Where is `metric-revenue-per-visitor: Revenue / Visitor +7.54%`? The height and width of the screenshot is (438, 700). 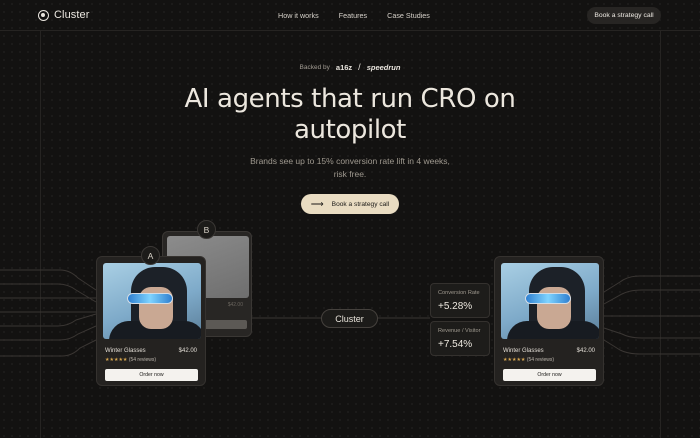
metric-revenue-per-visitor: Revenue / Visitor +7.54% is located at coordinates (460, 338).